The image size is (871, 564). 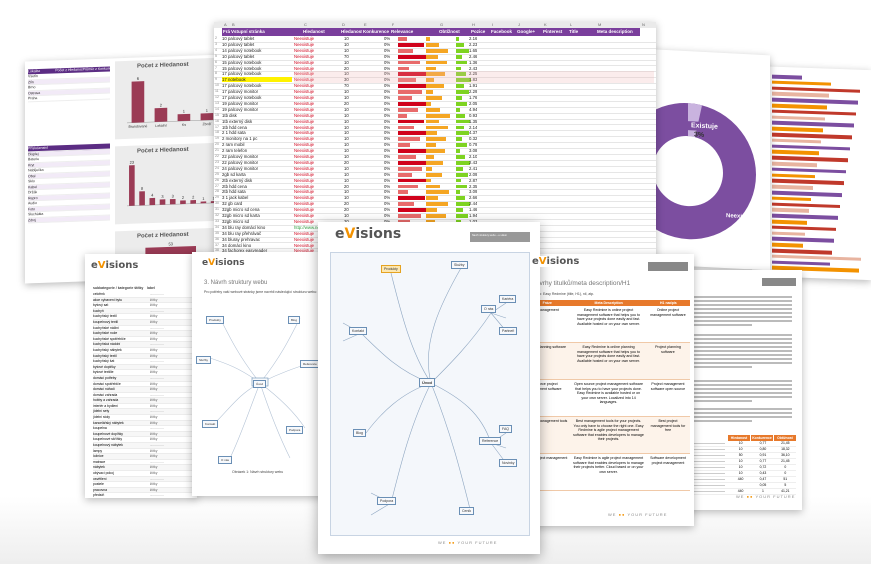 What do you see at coordinates (508, 331) in the screenshot?
I see `mindmap-node: Partneři` at bounding box center [508, 331].